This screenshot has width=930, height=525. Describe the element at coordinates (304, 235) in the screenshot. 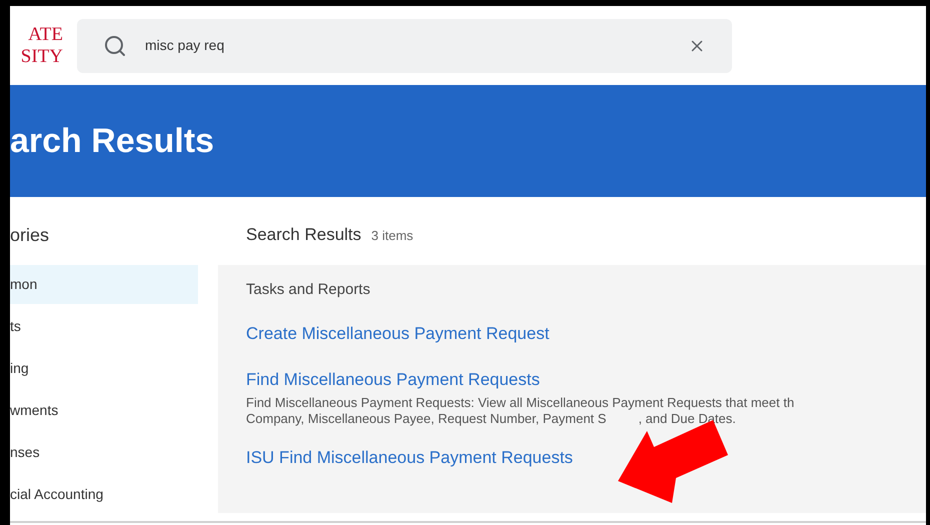

I see `results-heading: Search Results` at that location.